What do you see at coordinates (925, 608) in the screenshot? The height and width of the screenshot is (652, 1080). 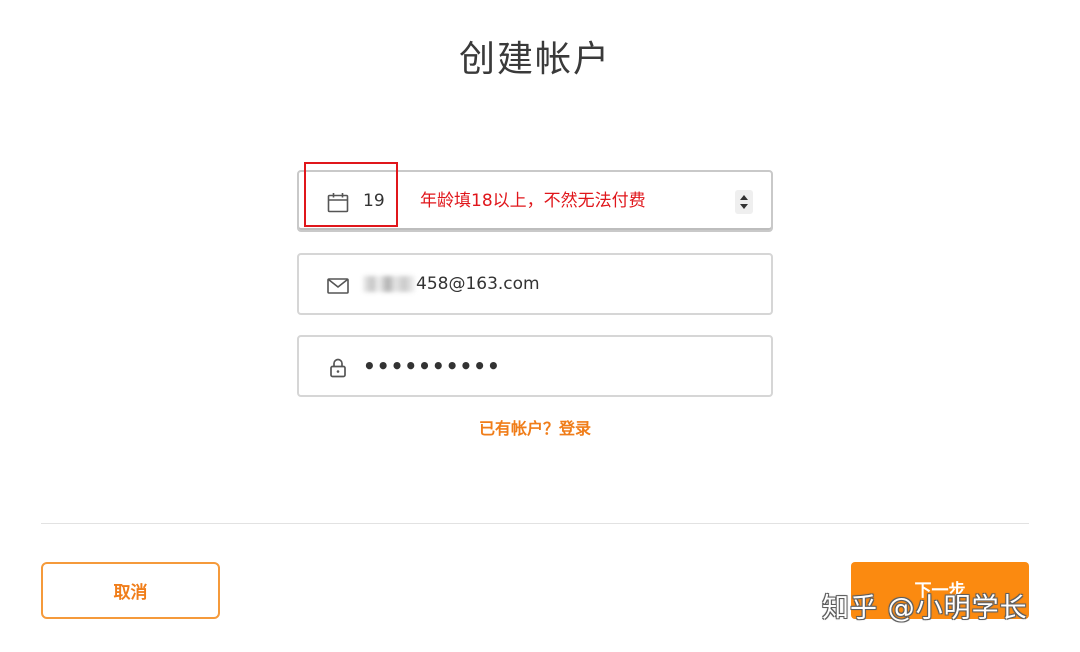 I see `watermark: 知乎 @小明学长` at bounding box center [925, 608].